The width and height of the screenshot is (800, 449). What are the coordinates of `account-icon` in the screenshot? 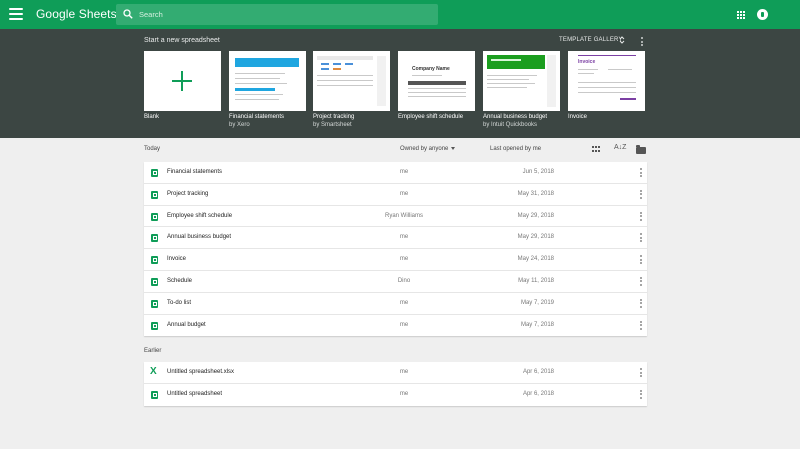 It's located at (762, 14).